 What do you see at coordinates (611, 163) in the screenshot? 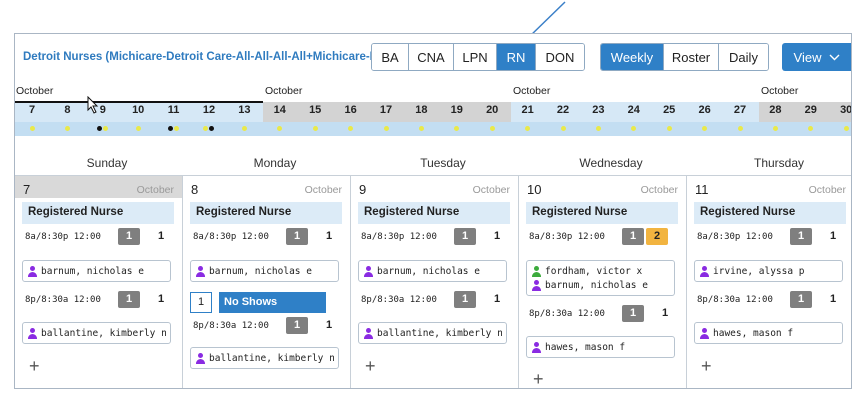
I see `weekday-header: Wednesday` at bounding box center [611, 163].